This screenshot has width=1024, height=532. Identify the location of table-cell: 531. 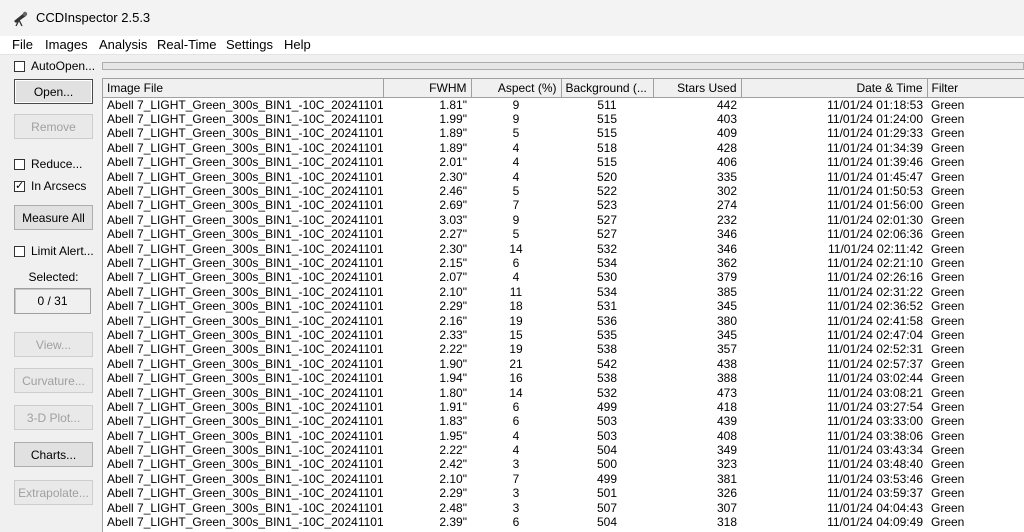
(607, 306).